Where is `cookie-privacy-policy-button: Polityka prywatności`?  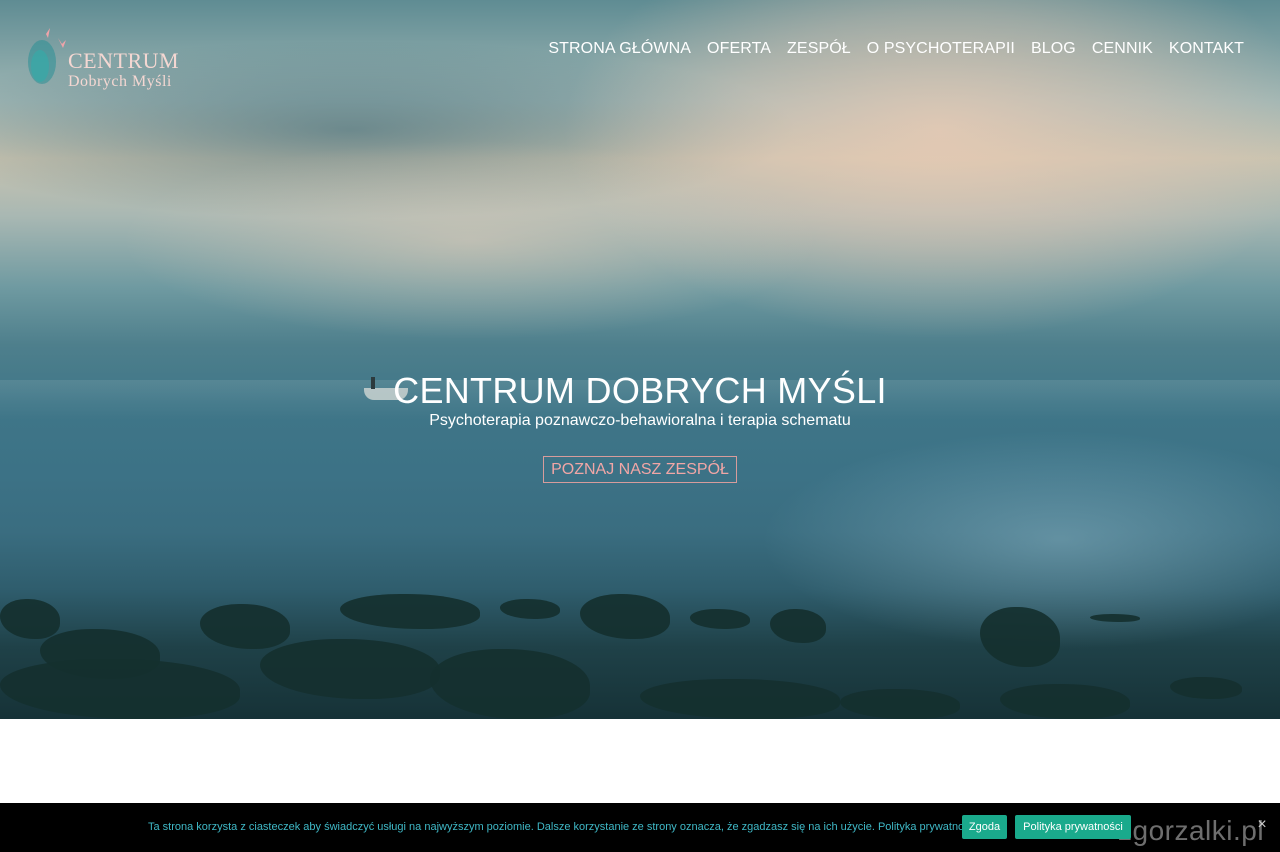
cookie-privacy-policy-button: Polityka prywatności is located at coordinates (1073, 827).